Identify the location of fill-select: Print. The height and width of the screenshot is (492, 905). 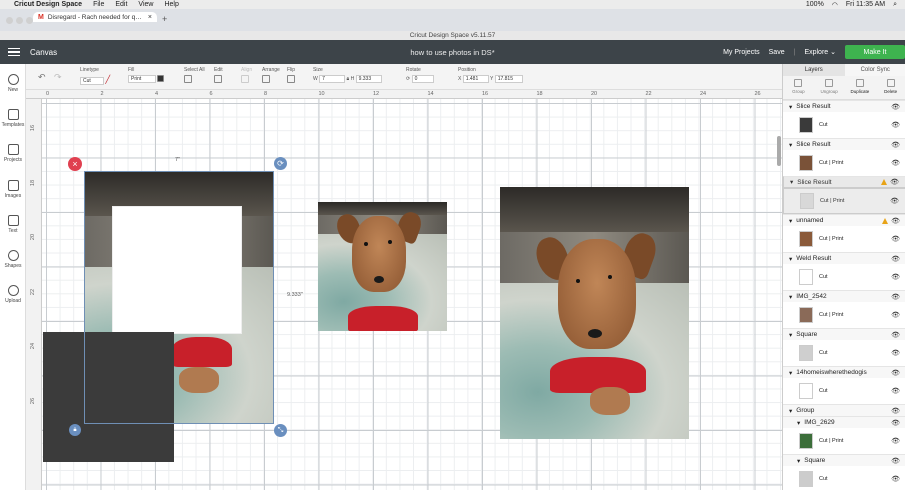
(142, 79).